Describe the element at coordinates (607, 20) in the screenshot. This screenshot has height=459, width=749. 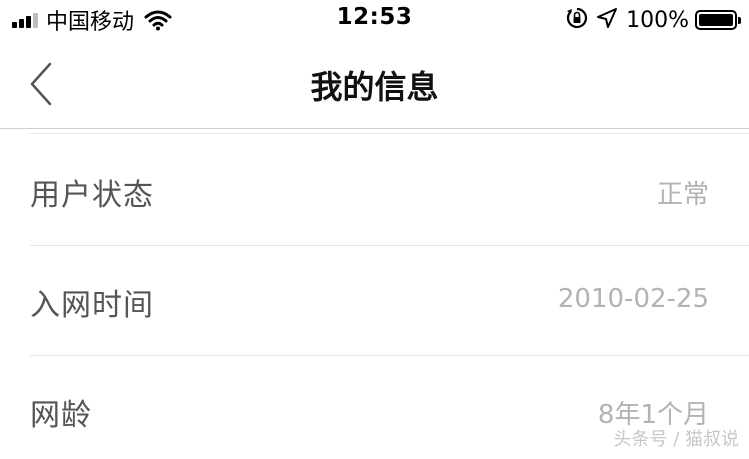
I see `location-arrow-icon` at that location.